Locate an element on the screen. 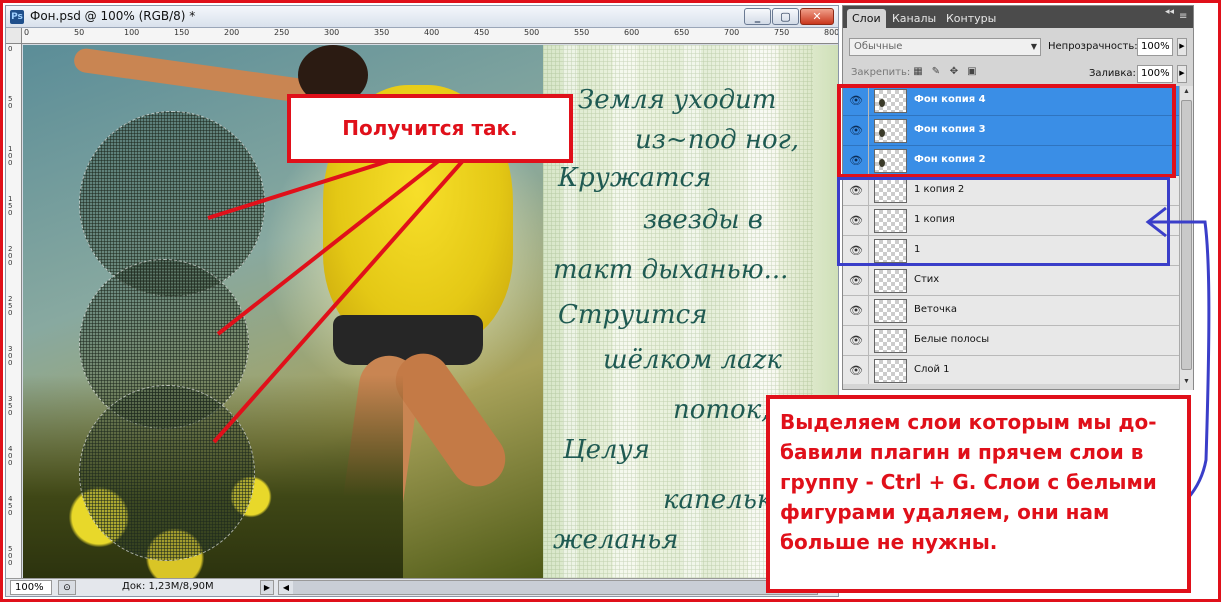 The height and width of the screenshot is (602, 1221). layers-scrollbar: ▲ ▼ is located at coordinates (1186, 238).